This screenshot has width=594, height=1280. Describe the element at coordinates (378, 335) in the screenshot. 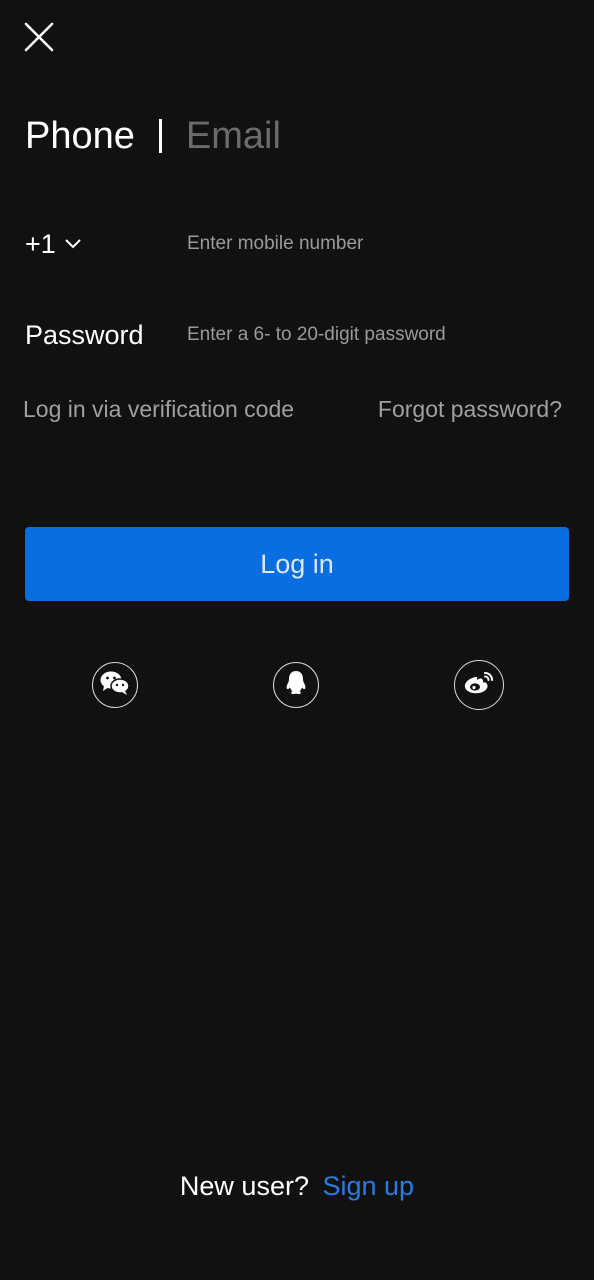

I see `password-input` at that location.